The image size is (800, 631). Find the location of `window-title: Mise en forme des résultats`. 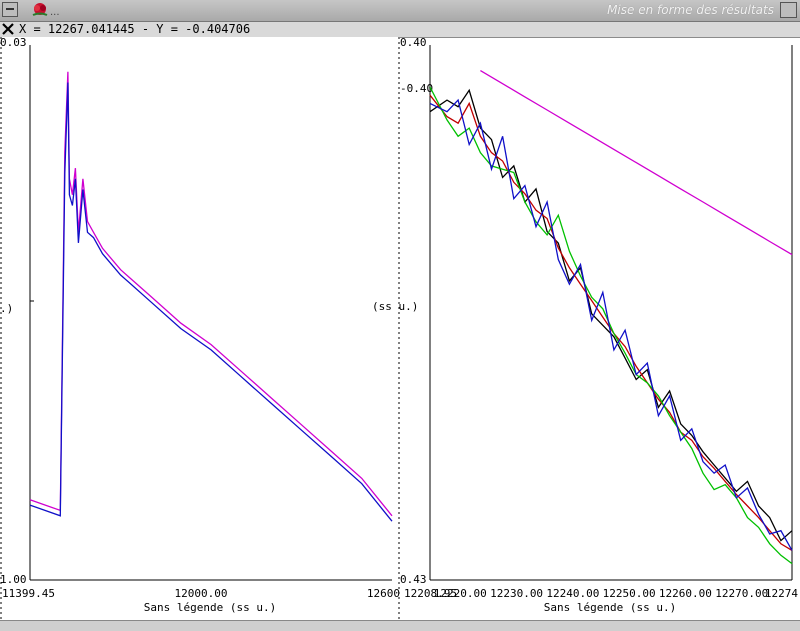

window-title: Mise en forme des résultats is located at coordinates (690, 10).